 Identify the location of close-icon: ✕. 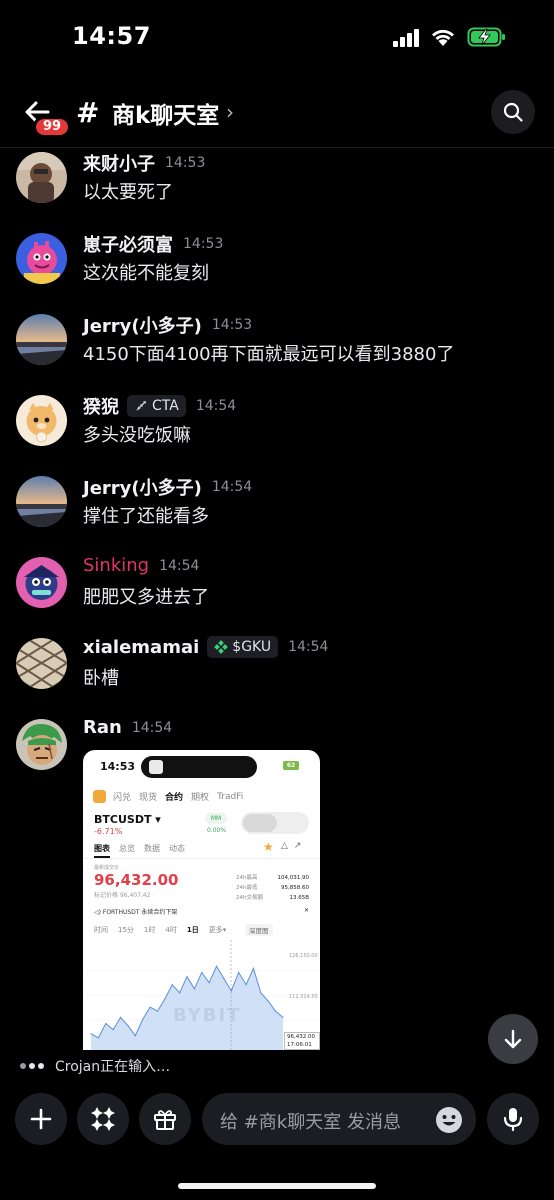
(306, 910).